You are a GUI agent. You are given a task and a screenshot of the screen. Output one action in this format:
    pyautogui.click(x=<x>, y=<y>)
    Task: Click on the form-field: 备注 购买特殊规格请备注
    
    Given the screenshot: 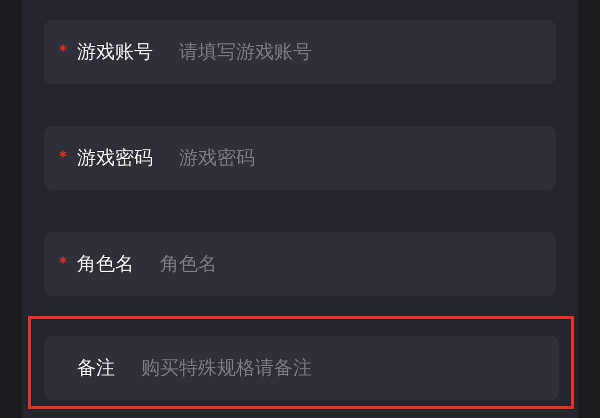 What is the action you would take?
    pyautogui.click(x=301, y=368)
    